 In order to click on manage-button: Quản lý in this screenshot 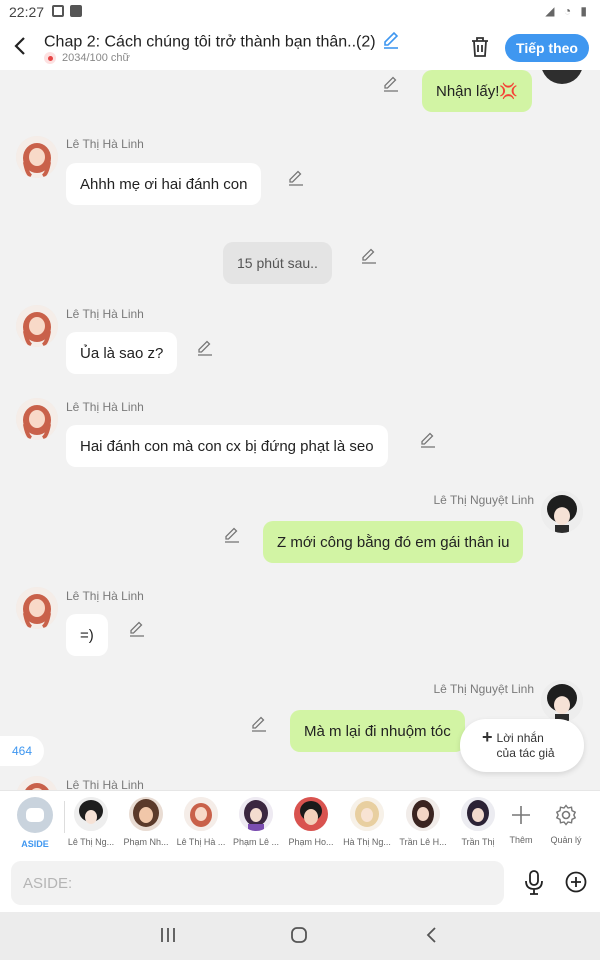, I will do `click(566, 821)`.